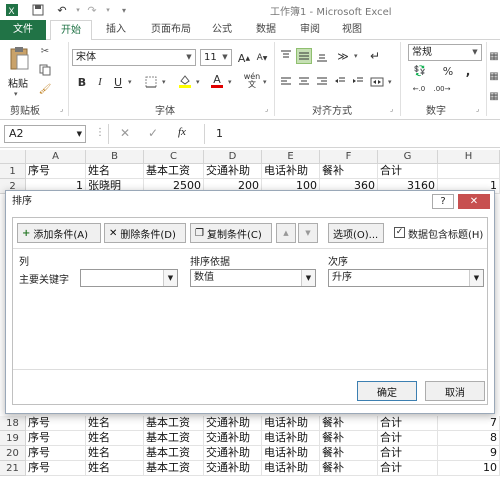 This screenshot has width=500, height=478. Describe the element at coordinates (265, 82) in the screenshot. I see `phonetic-dropdown-icon: ▾` at that location.